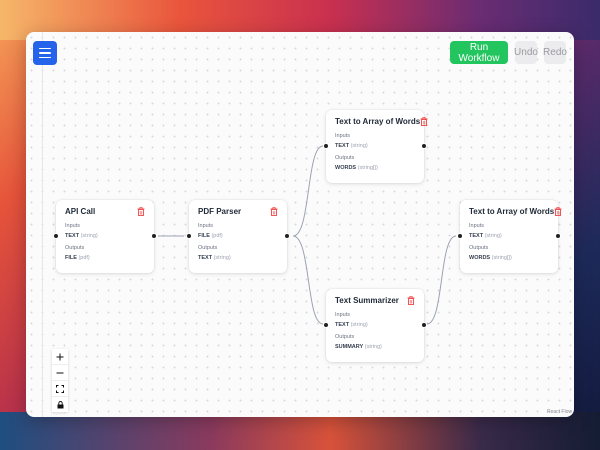 The width and height of the screenshot is (600, 450). Describe the element at coordinates (526, 52) in the screenshot. I see `undo-button: Undo` at that location.